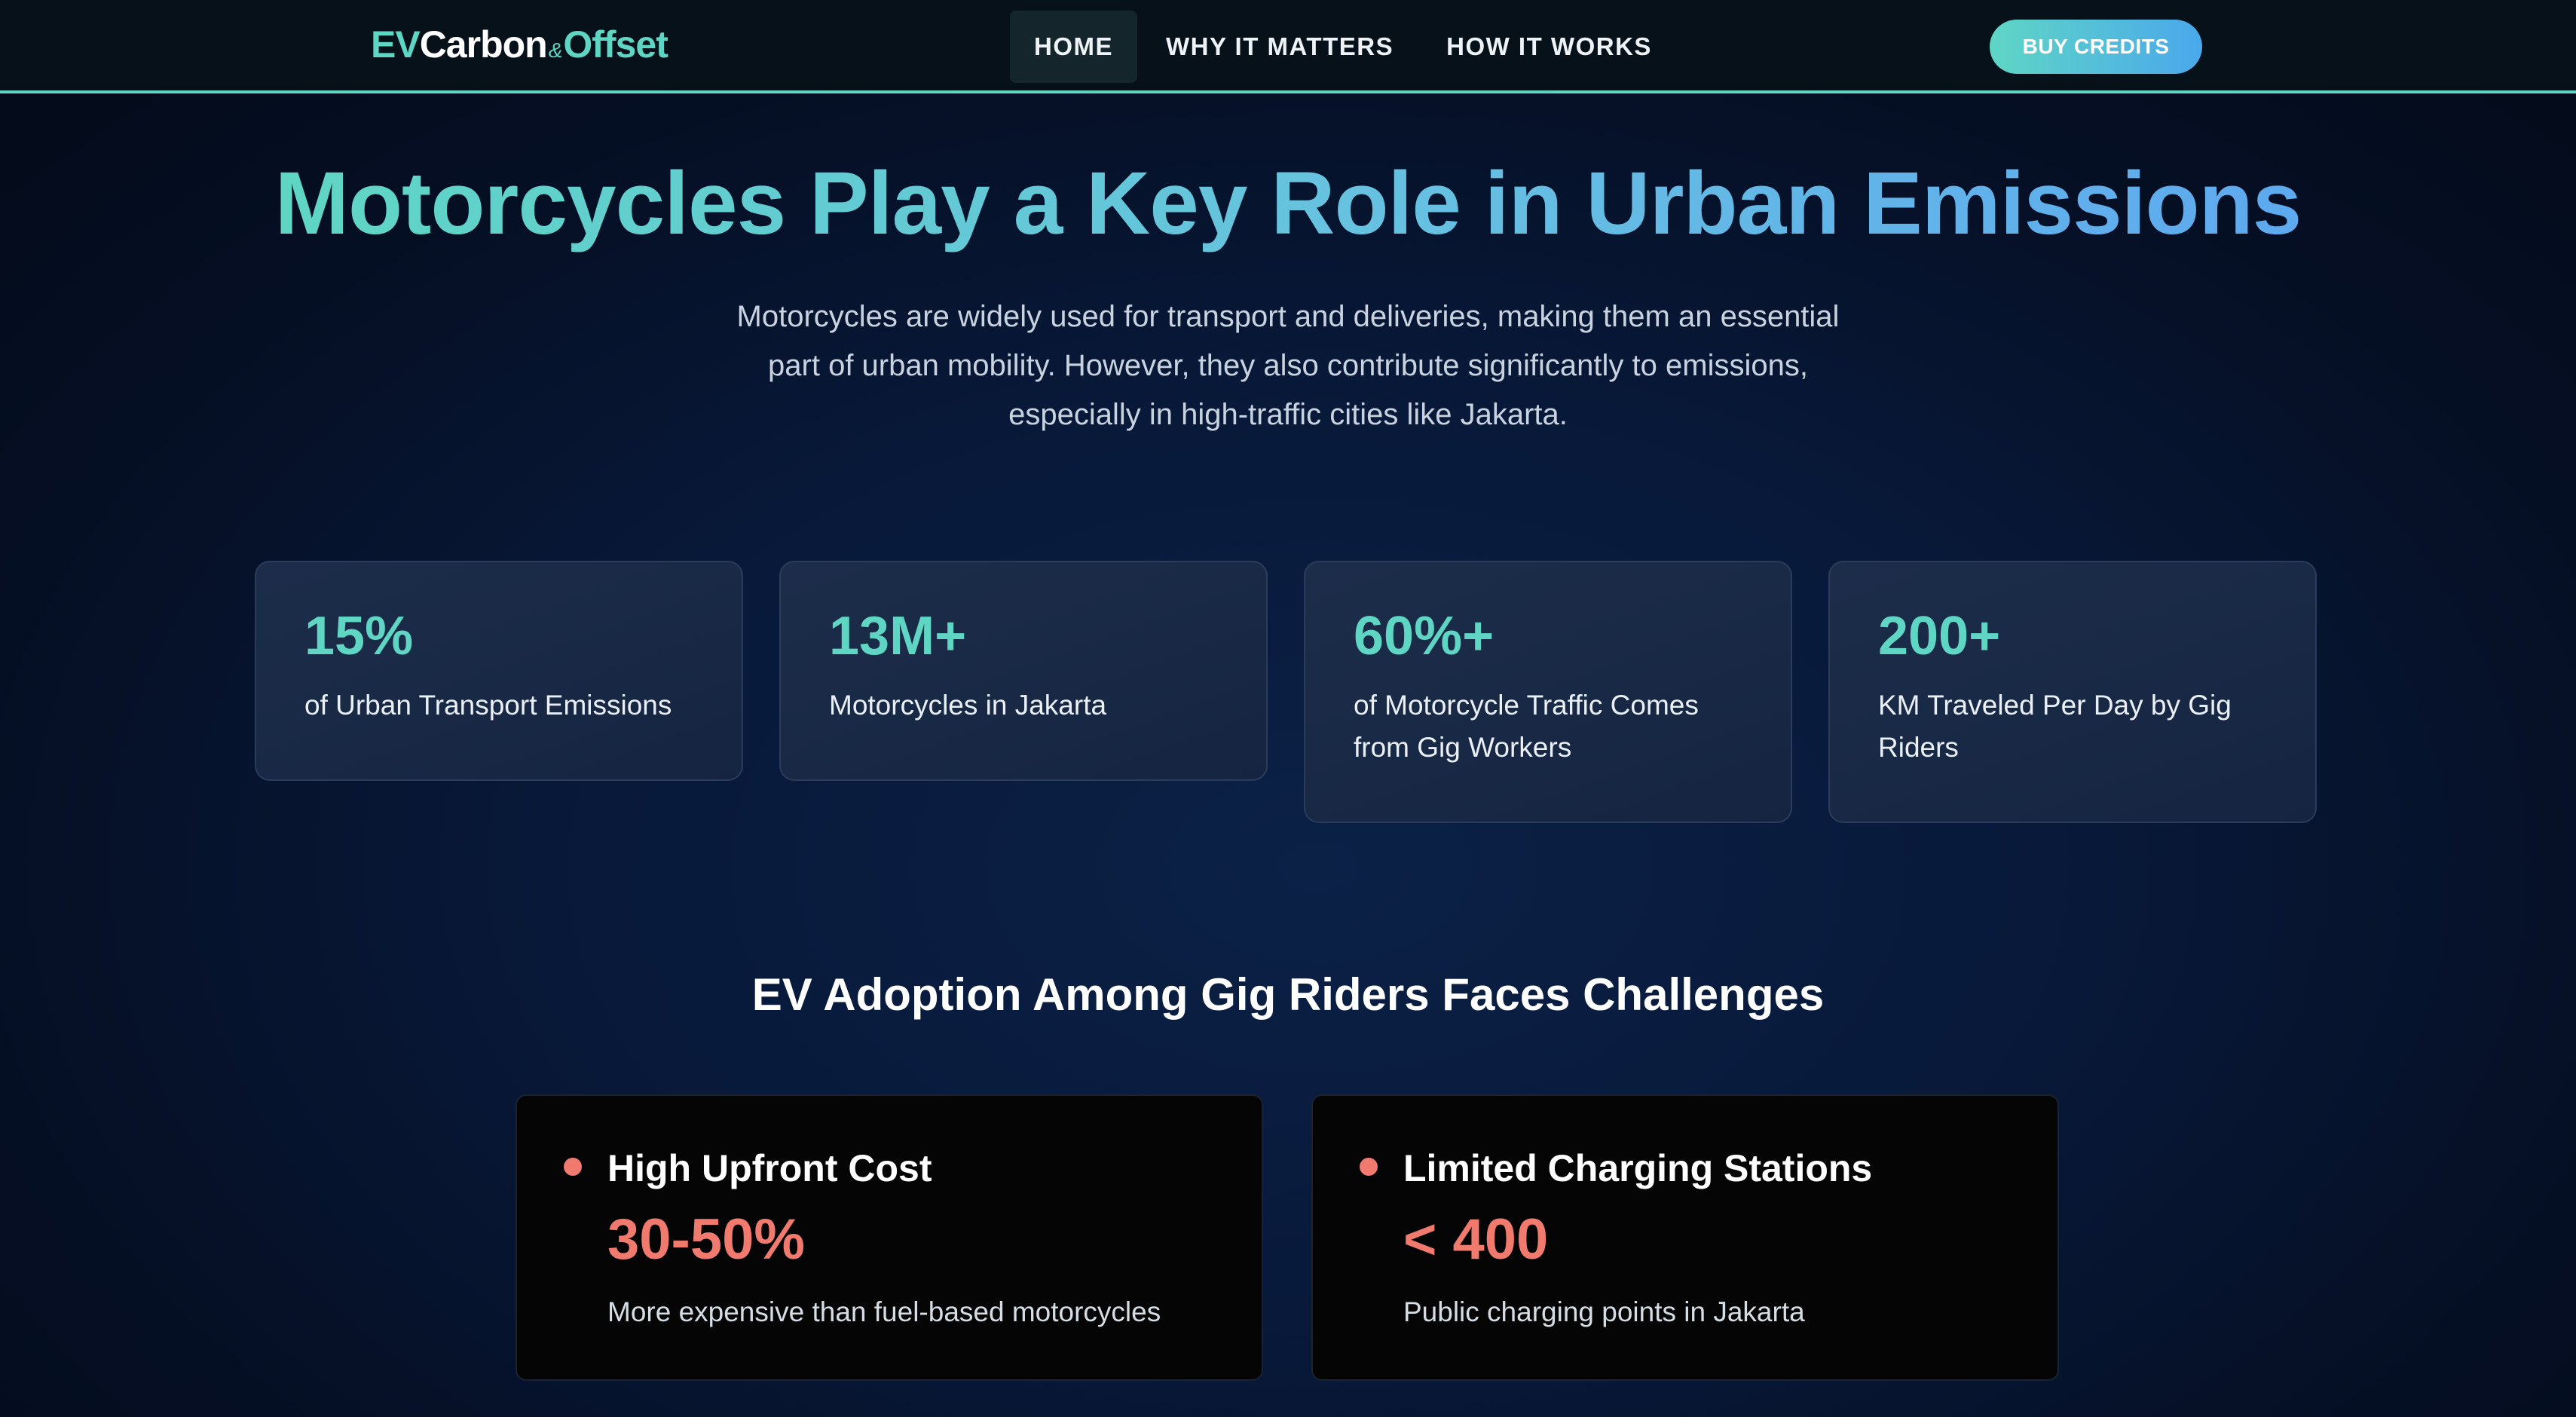 The image size is (2576, 1417). I want to click on brand-logo: EV Carbon & Offset, so click(519, 47).